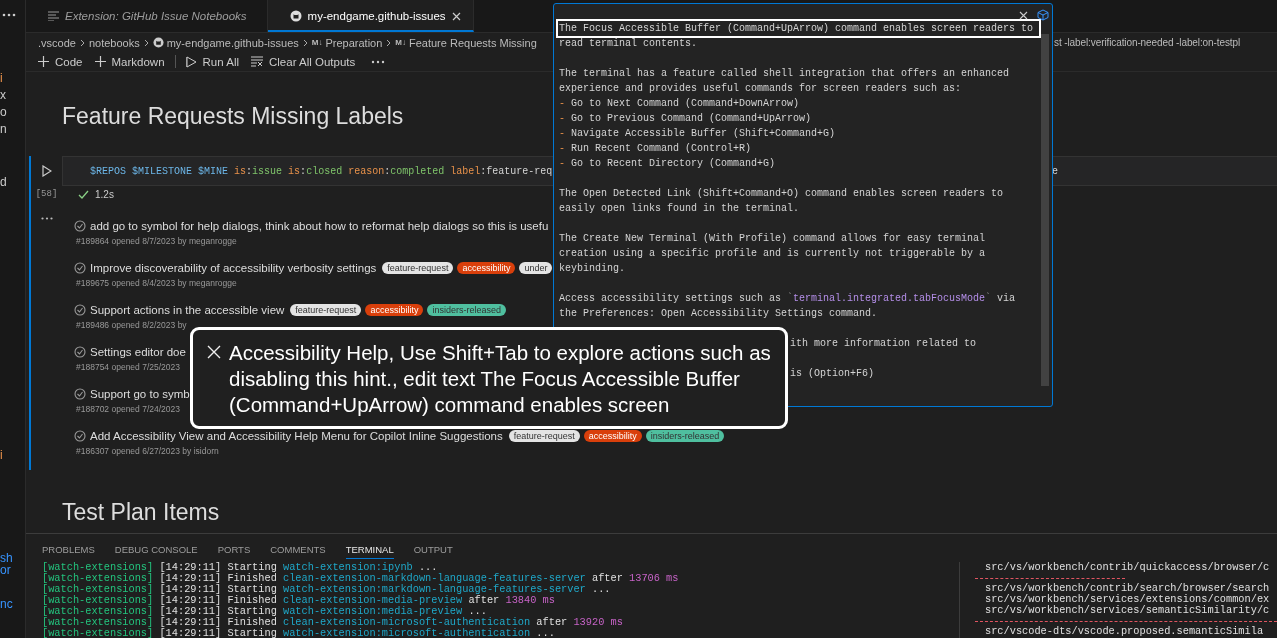  Describe the element at coordinates (332, 622) in the screenshot. I see `terminal-line: [watch-extensions] [14:29:11] Finished clean-extension-microsoft-authentication after 13920 ms` at that location.